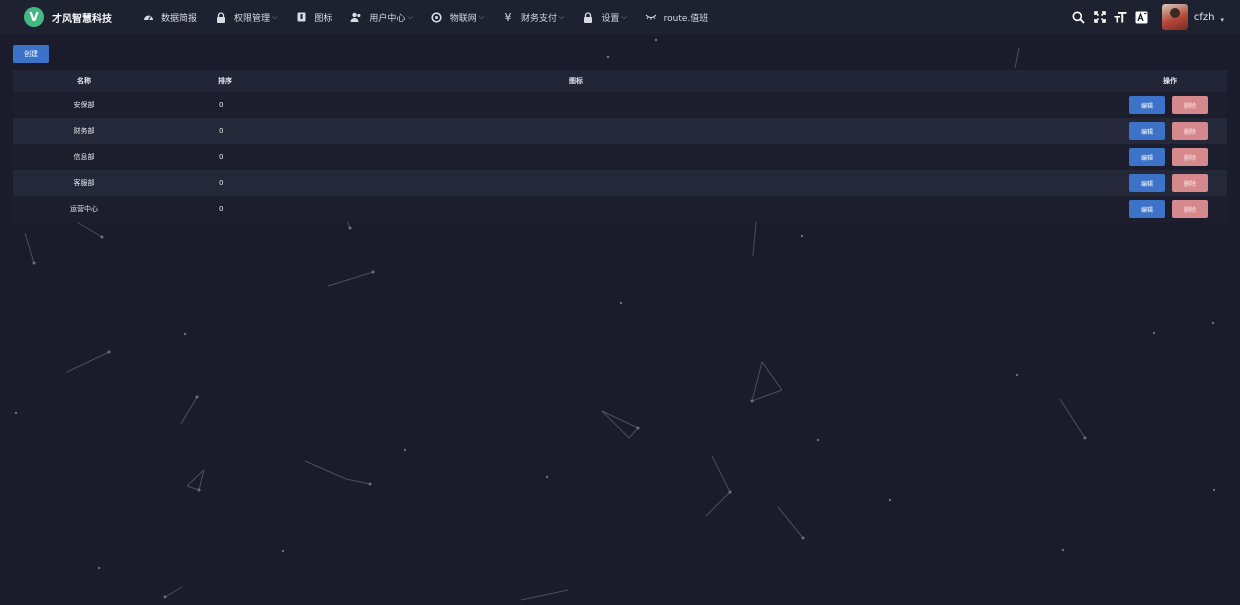 This screenshot has width=1240, height=605. Describe the element at coordinates (620, 105) in the screenshot. I see `table-row: 安保部 0 编辑 删除` at that location.